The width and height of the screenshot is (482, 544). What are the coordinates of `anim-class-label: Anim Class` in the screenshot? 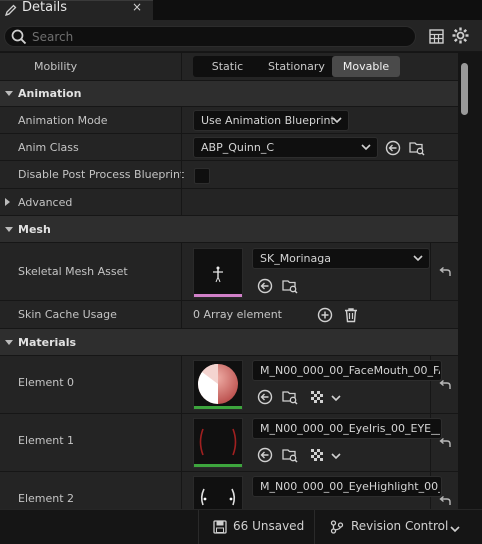 It's located at (48, 147).